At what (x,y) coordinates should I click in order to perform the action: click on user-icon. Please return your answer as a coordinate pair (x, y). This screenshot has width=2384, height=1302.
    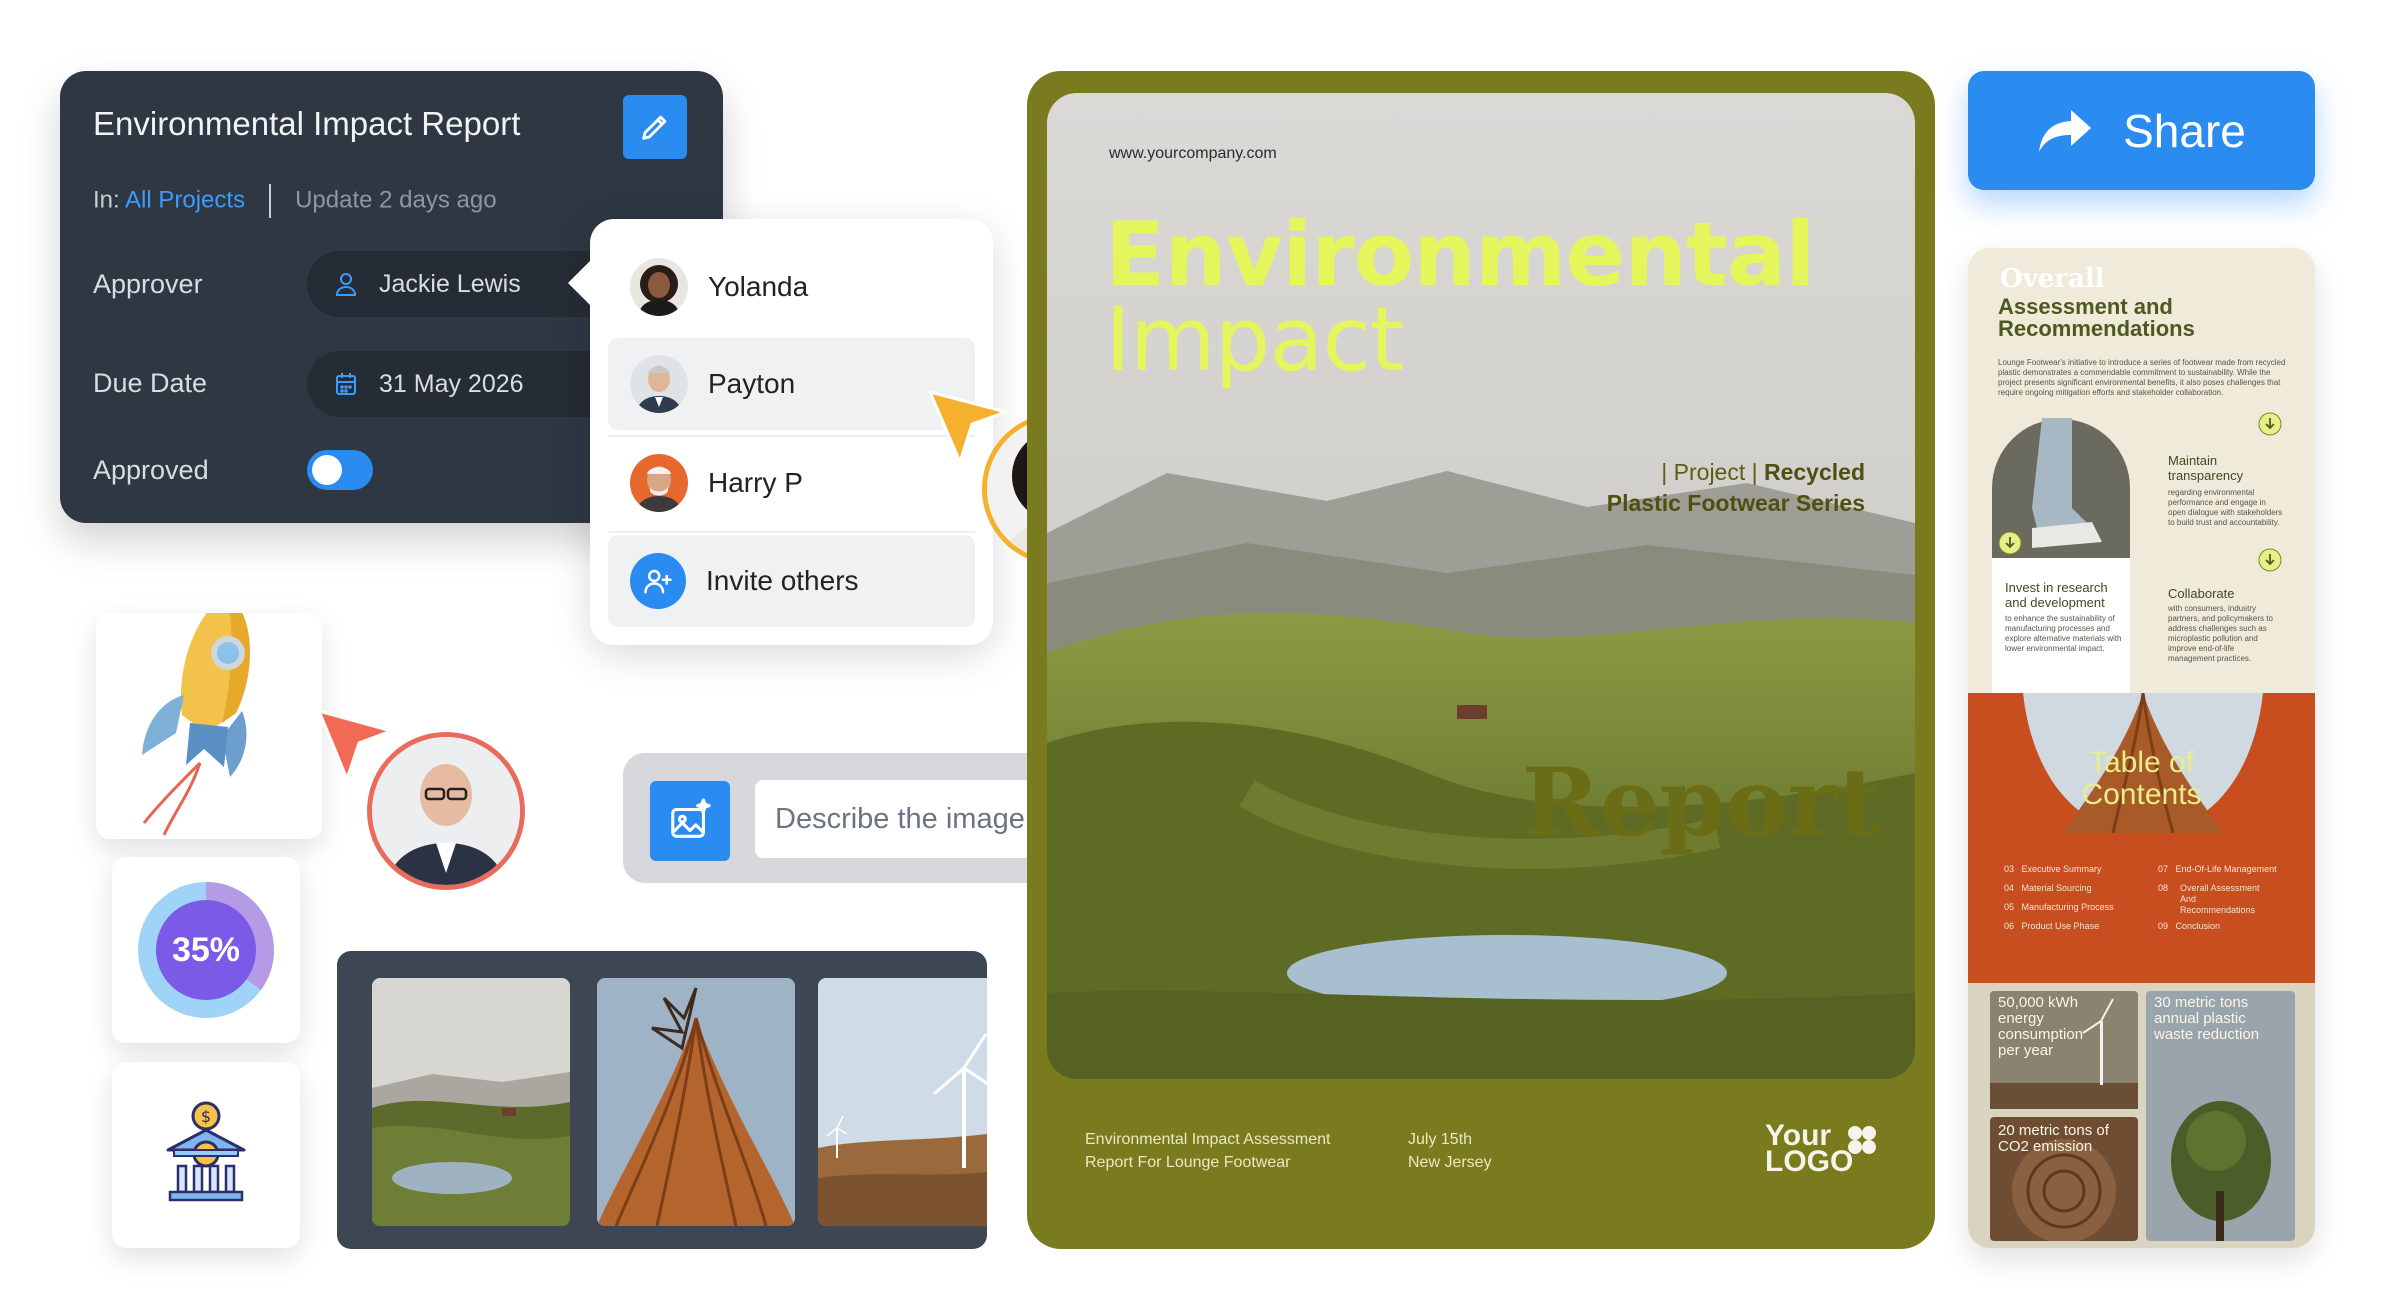
    Looking at the image, I should click on (346, 284).